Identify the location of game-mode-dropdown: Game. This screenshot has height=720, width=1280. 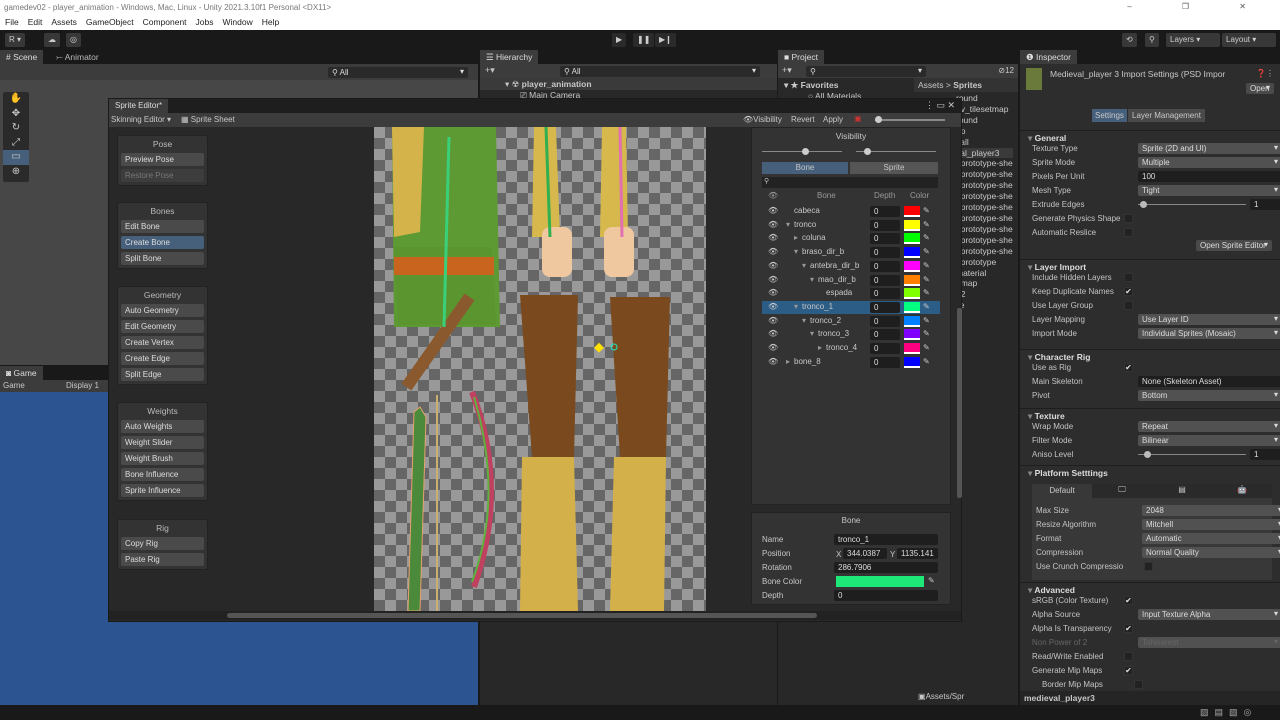
(14, 385).